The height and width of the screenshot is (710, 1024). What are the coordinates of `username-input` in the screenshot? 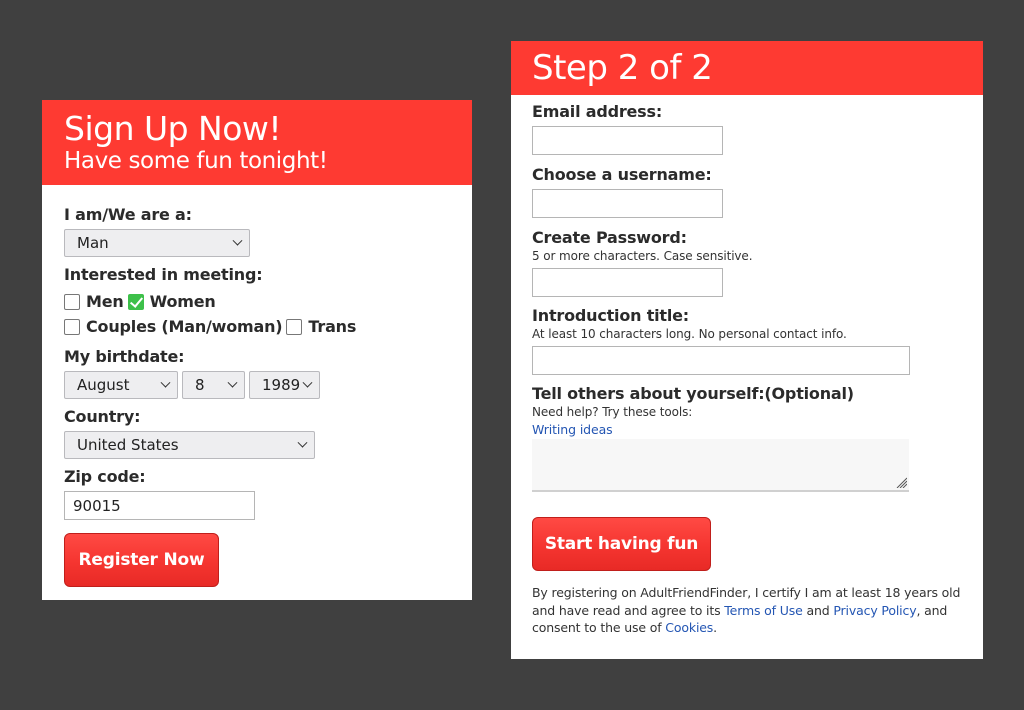 It's located at (627, 203).